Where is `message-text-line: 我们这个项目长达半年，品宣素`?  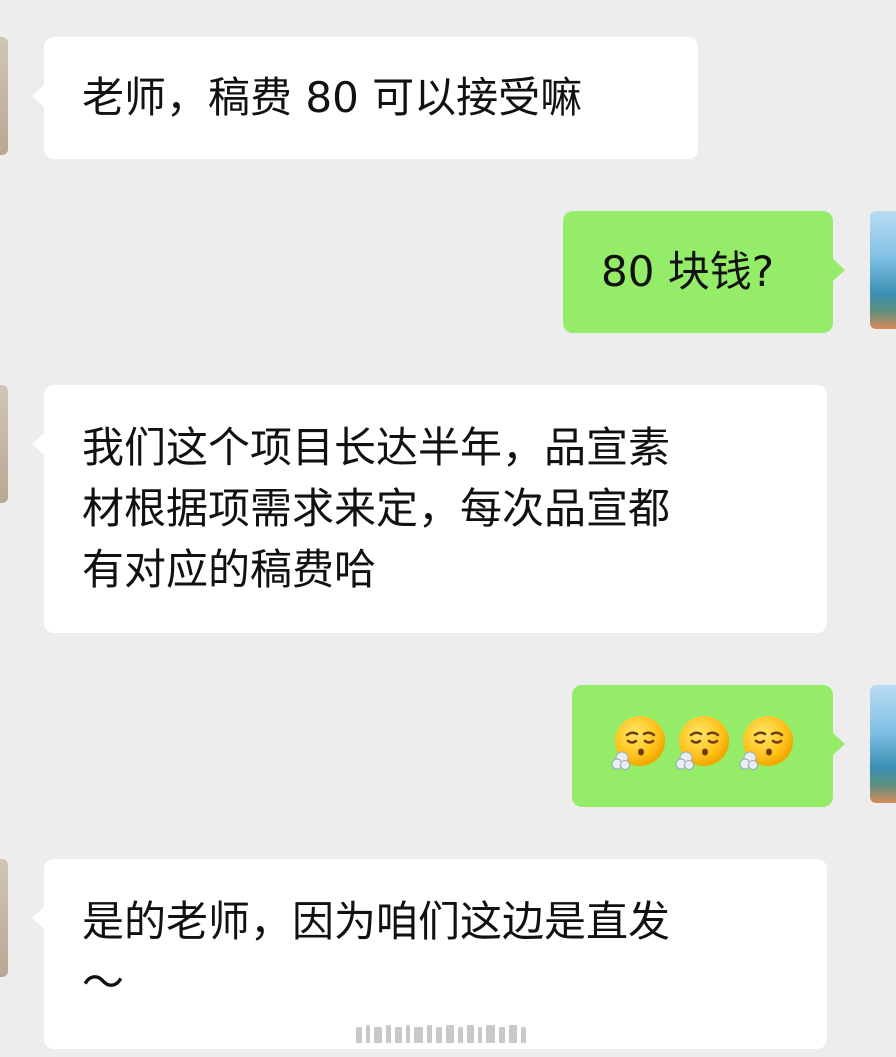 message-text-line: 我们这个项目长达半年，品宣素 is located at coordinates (376, 447).